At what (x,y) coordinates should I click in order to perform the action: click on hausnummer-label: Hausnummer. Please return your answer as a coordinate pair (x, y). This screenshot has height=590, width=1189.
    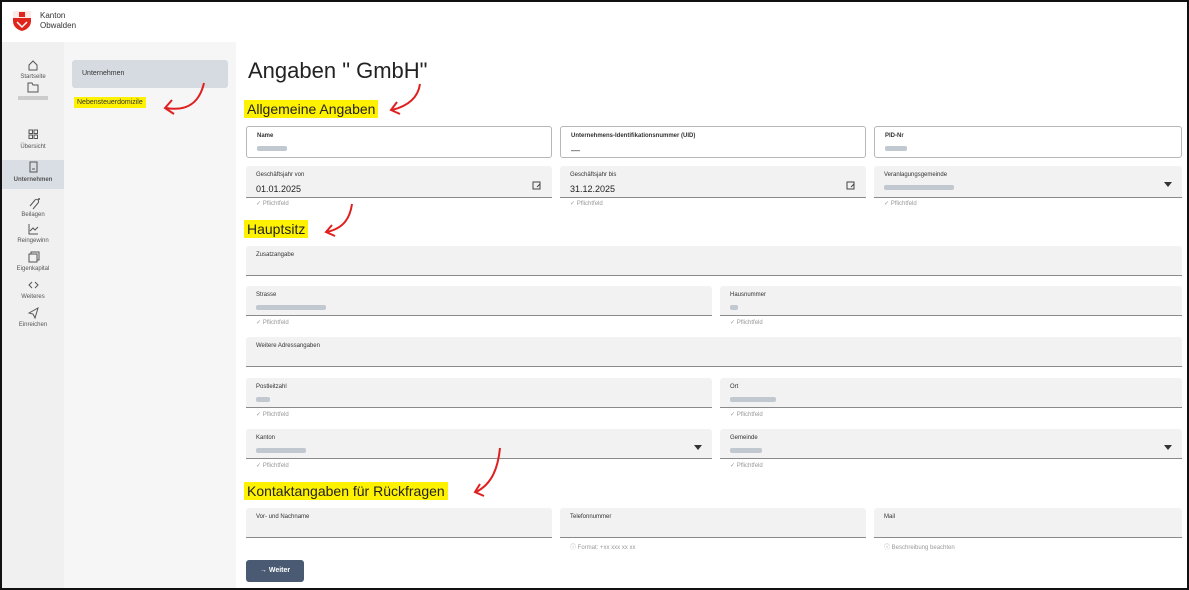
    Looking at the image, I should click on (748, 295).